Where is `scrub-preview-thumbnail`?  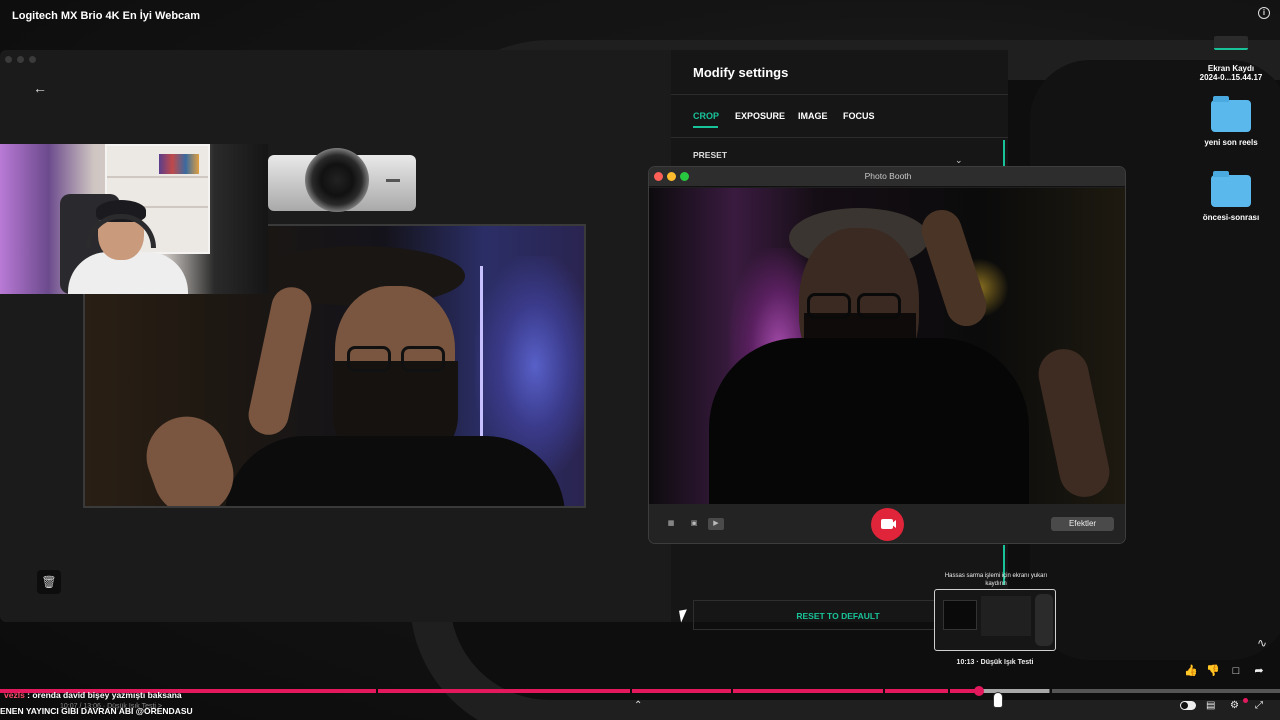 scrub-preview-thumbnail is located at coordinates (995, 620).